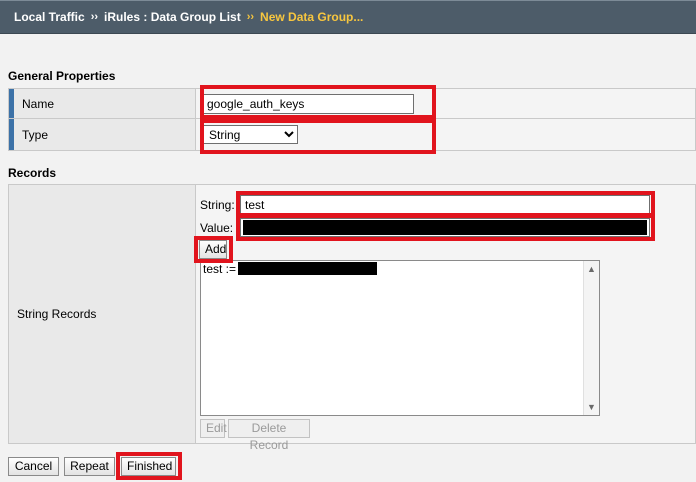 This screenshot has width=696, height=482. What do you see at coordinates (308, 104) in the screenshot?
I see `name-input` at bounding box center [308, 104].